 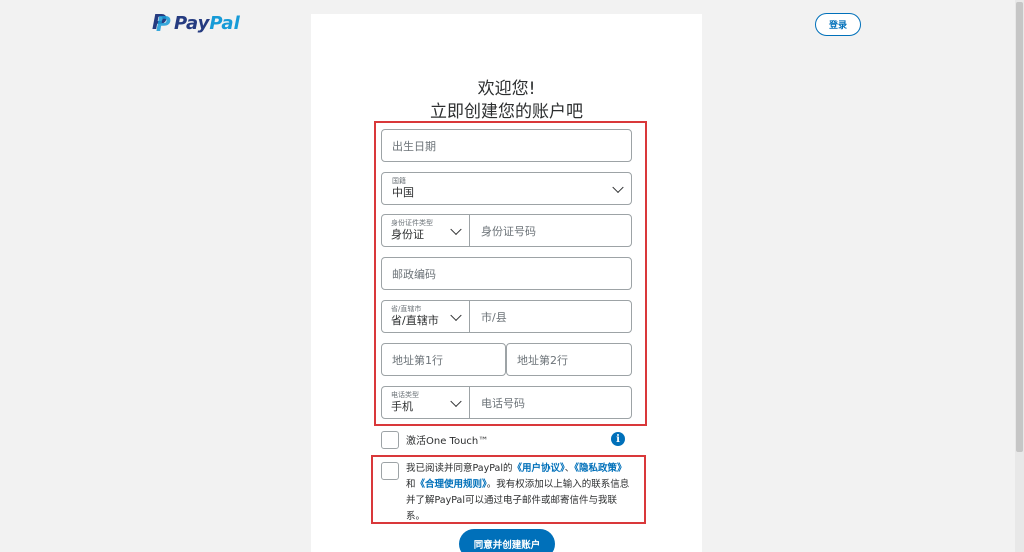 I want to click on one-touch-label: 激活One Touch™, so click(x=447, y=441).